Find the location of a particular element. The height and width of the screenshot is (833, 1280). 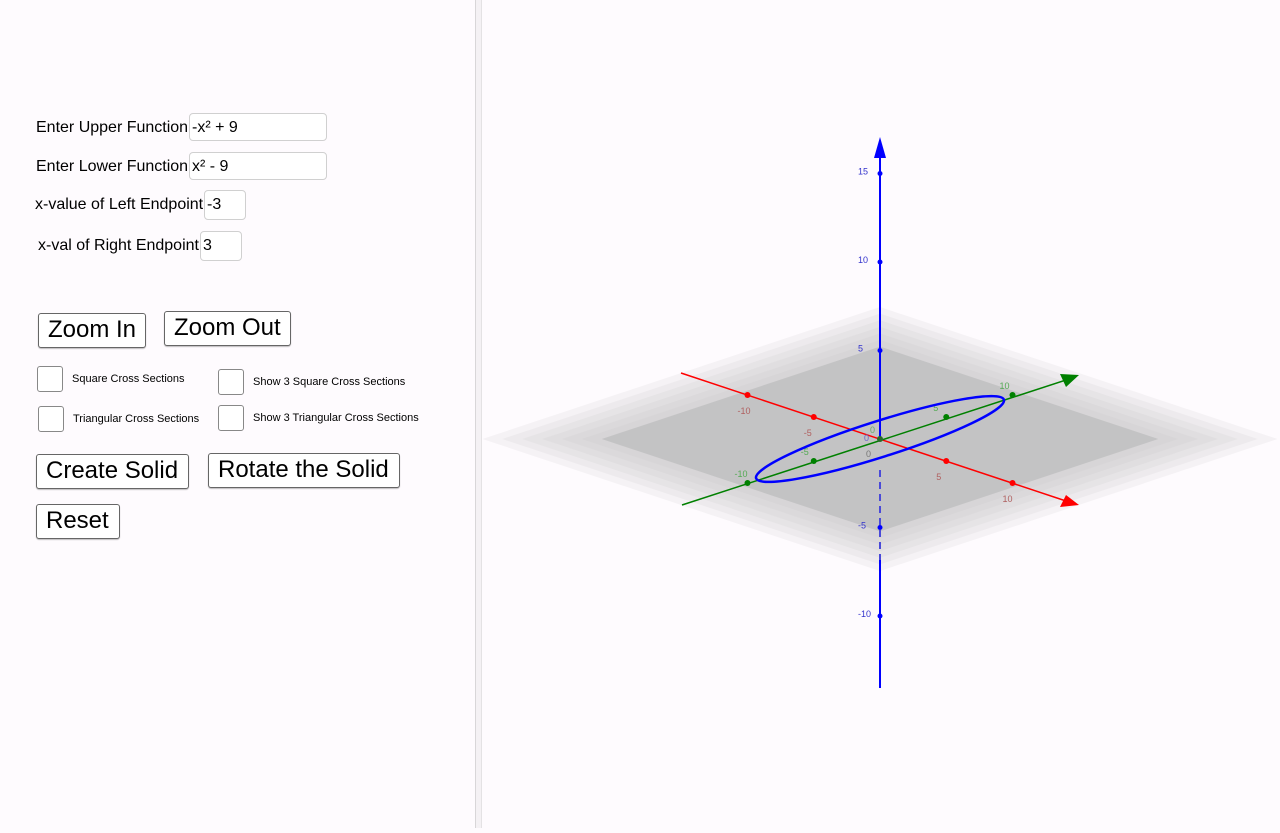

create-solid-button: Create Solid is located at coordinates (112, 471).